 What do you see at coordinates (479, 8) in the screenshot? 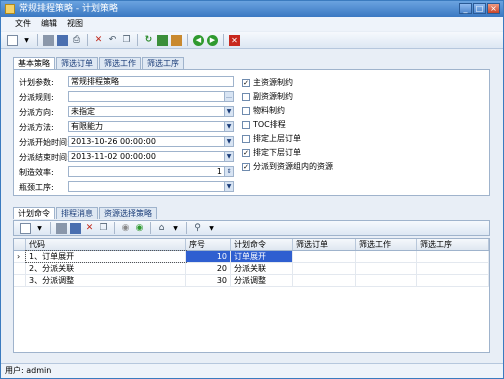
I see `maximize-button: □` at bounding box center [479, 8].